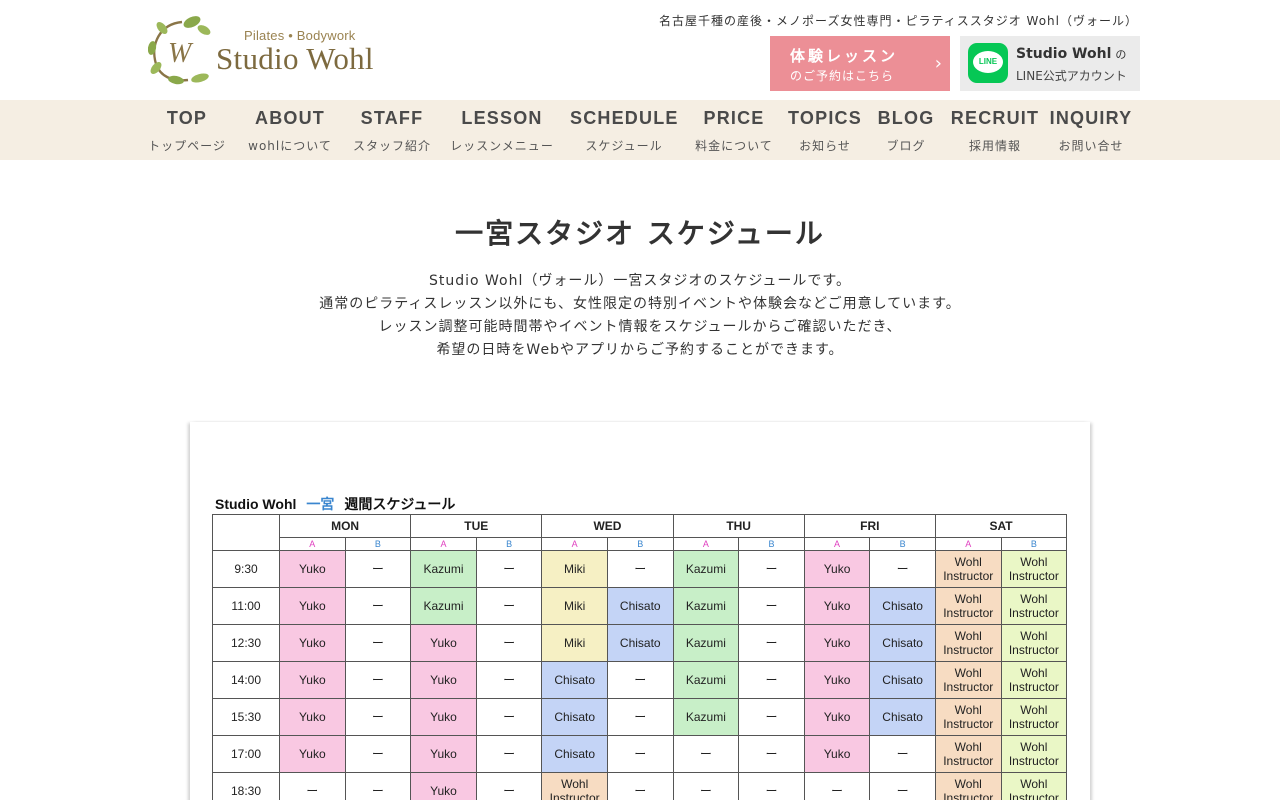 The height and width of the screenshot is (800, 1280). Describe the element at coordinates (734, 118) in the screenshot. I see `nav-label-en: PRICE` at that location.